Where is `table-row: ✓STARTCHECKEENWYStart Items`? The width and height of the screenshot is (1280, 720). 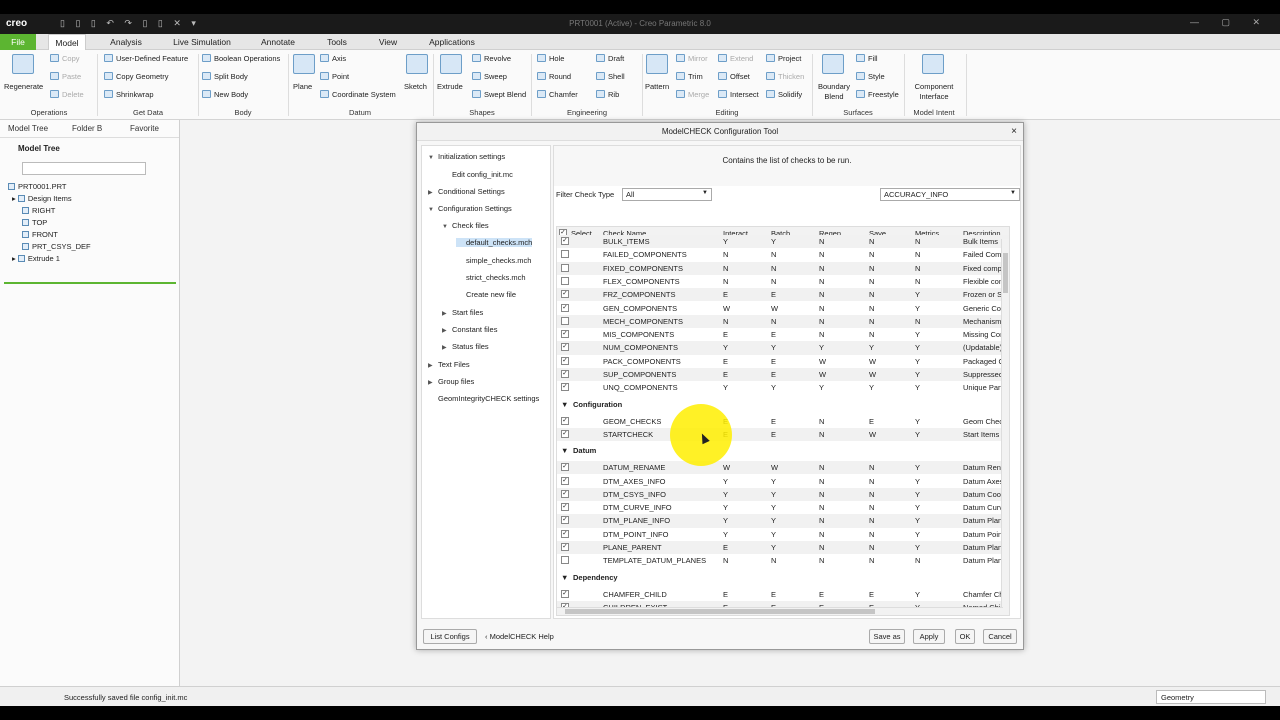
table-row: ✓STARTCHECKEENWYStart Items is located at coordinates (783, 434).